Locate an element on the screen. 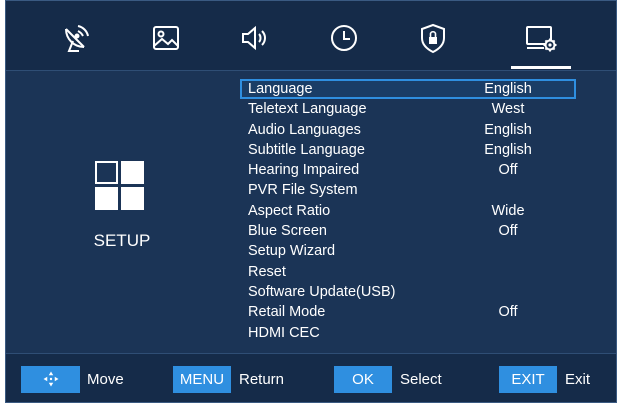  tab-sound is located at coordinates (255, 38).